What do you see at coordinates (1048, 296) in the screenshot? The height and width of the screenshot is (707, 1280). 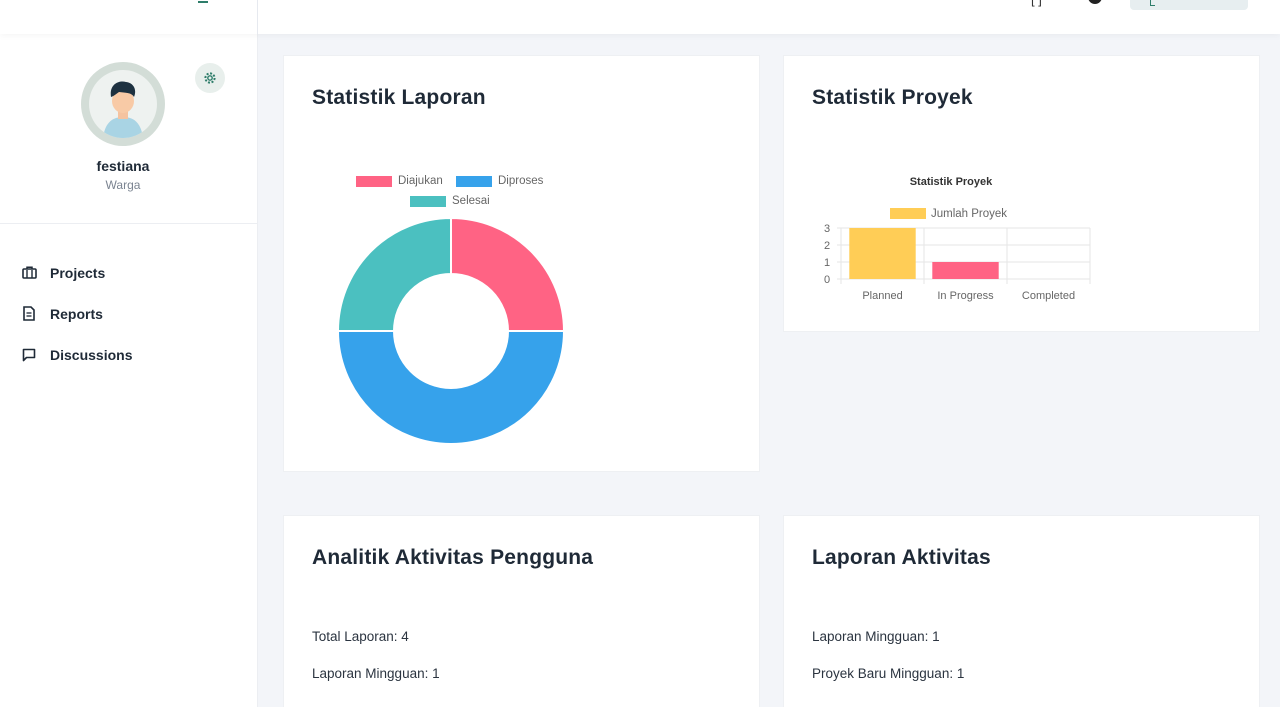 I see `x-tick-label: Completed` at bounding box center [1048, 296].